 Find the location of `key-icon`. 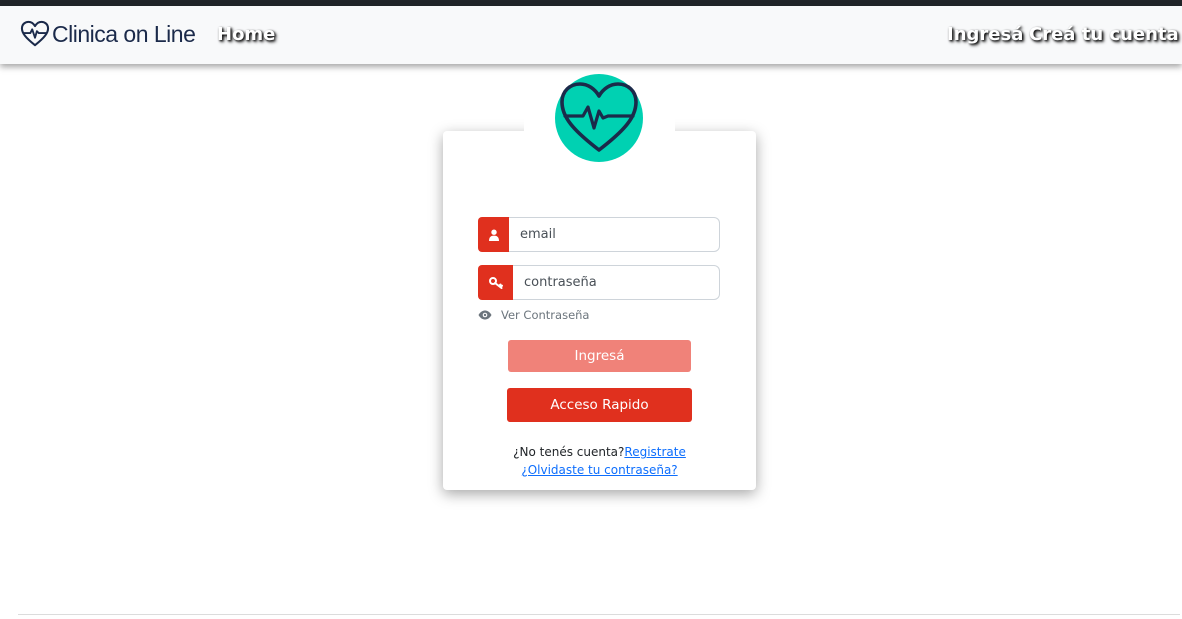

key-icon is located at coordinates (495, 282).